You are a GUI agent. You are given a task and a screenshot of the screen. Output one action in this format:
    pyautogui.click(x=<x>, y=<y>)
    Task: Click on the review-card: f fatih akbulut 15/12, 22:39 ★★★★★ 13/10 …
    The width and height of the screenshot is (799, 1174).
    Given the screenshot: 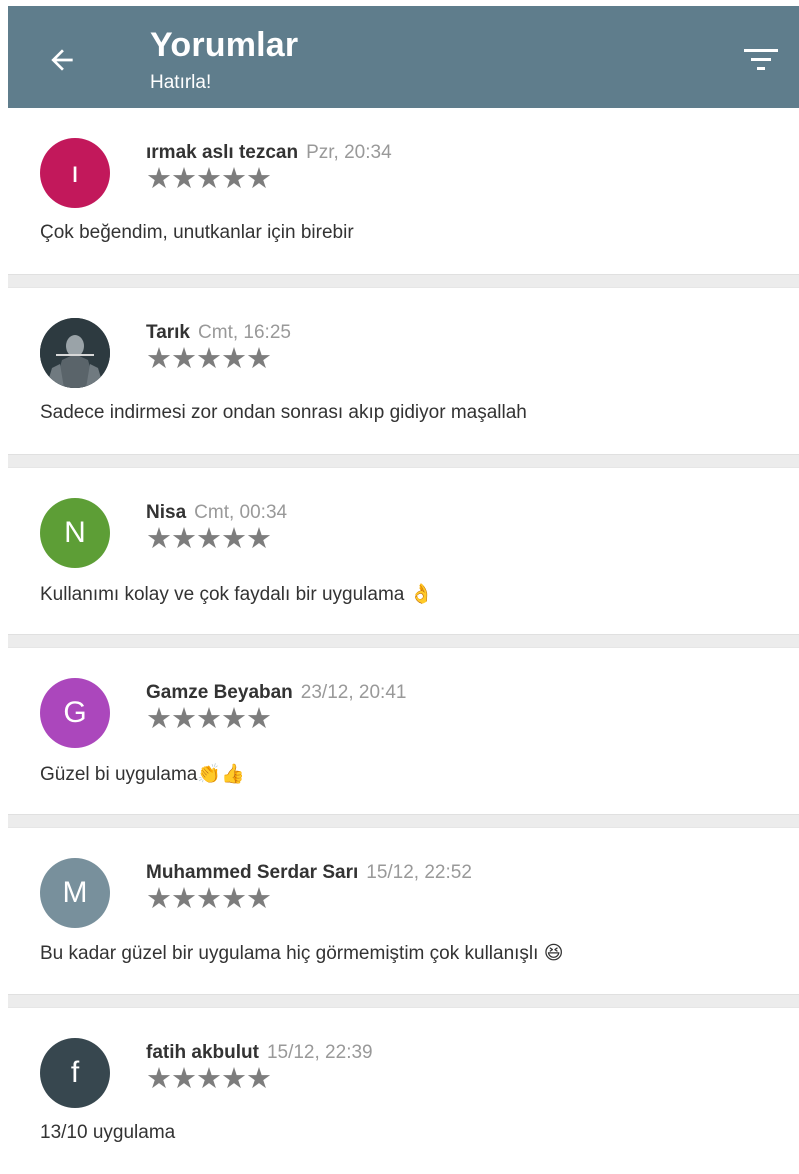 What is the action you would take?
    pyautogui.click(x=403, y=1091)
    